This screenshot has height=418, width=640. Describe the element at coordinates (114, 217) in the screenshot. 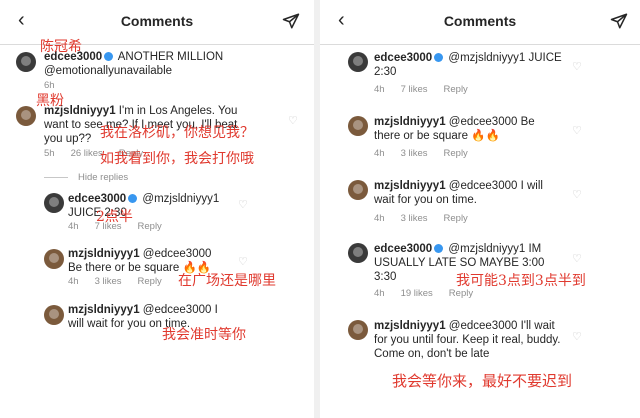

I see `annotation: 2点半` at that location.